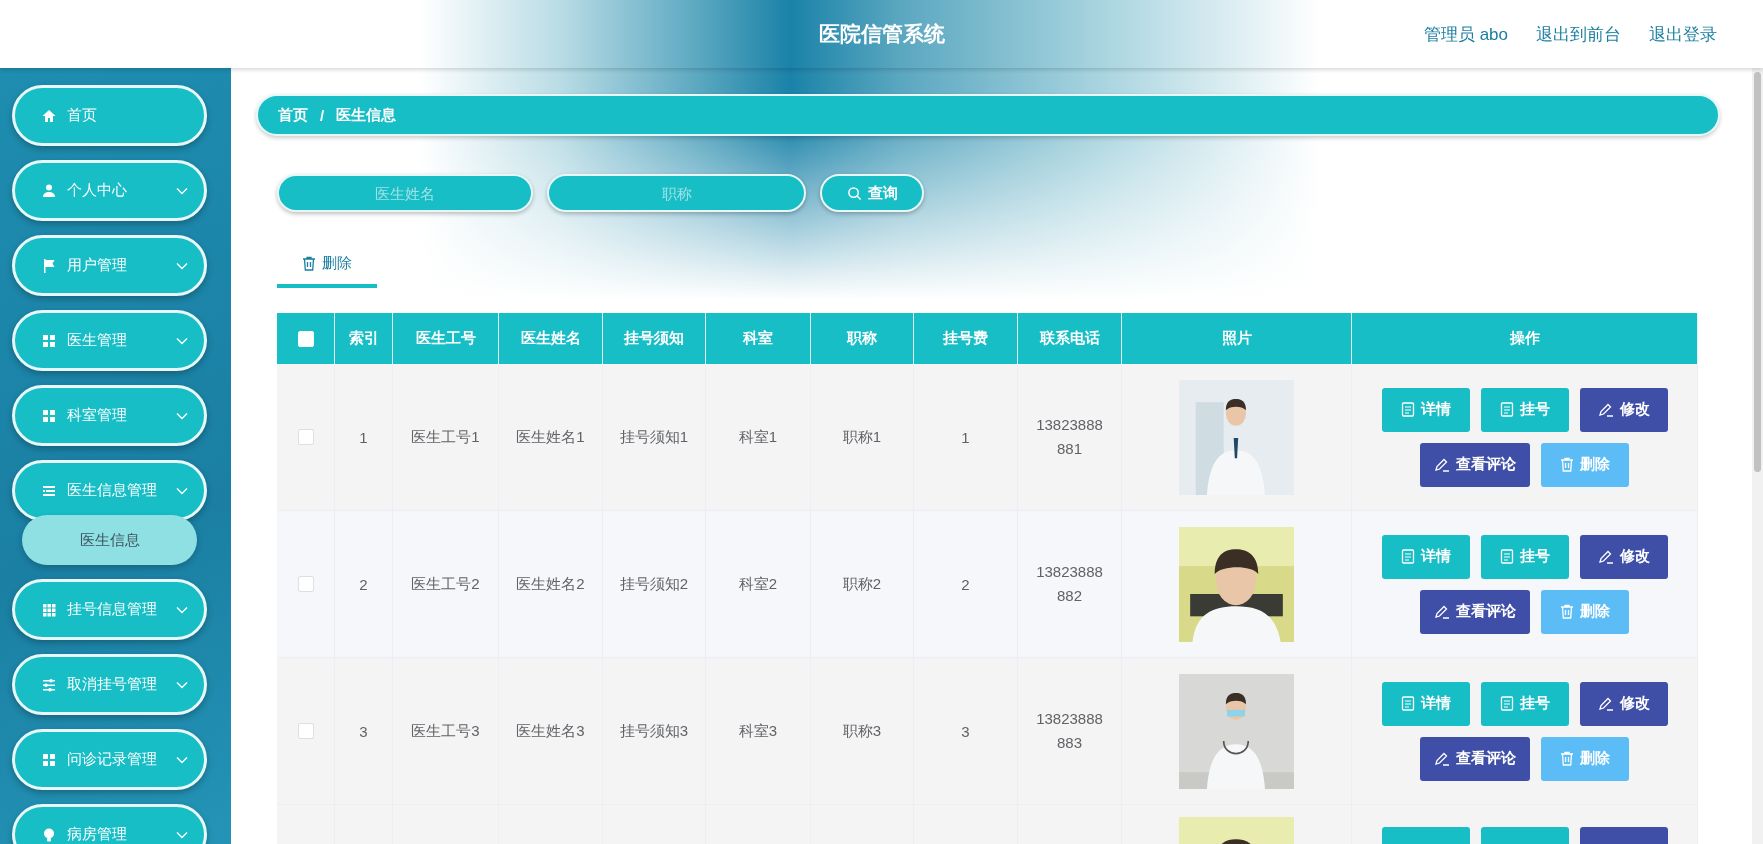  I want to click on cell-text: 医生姓名3, so click(550, 731).